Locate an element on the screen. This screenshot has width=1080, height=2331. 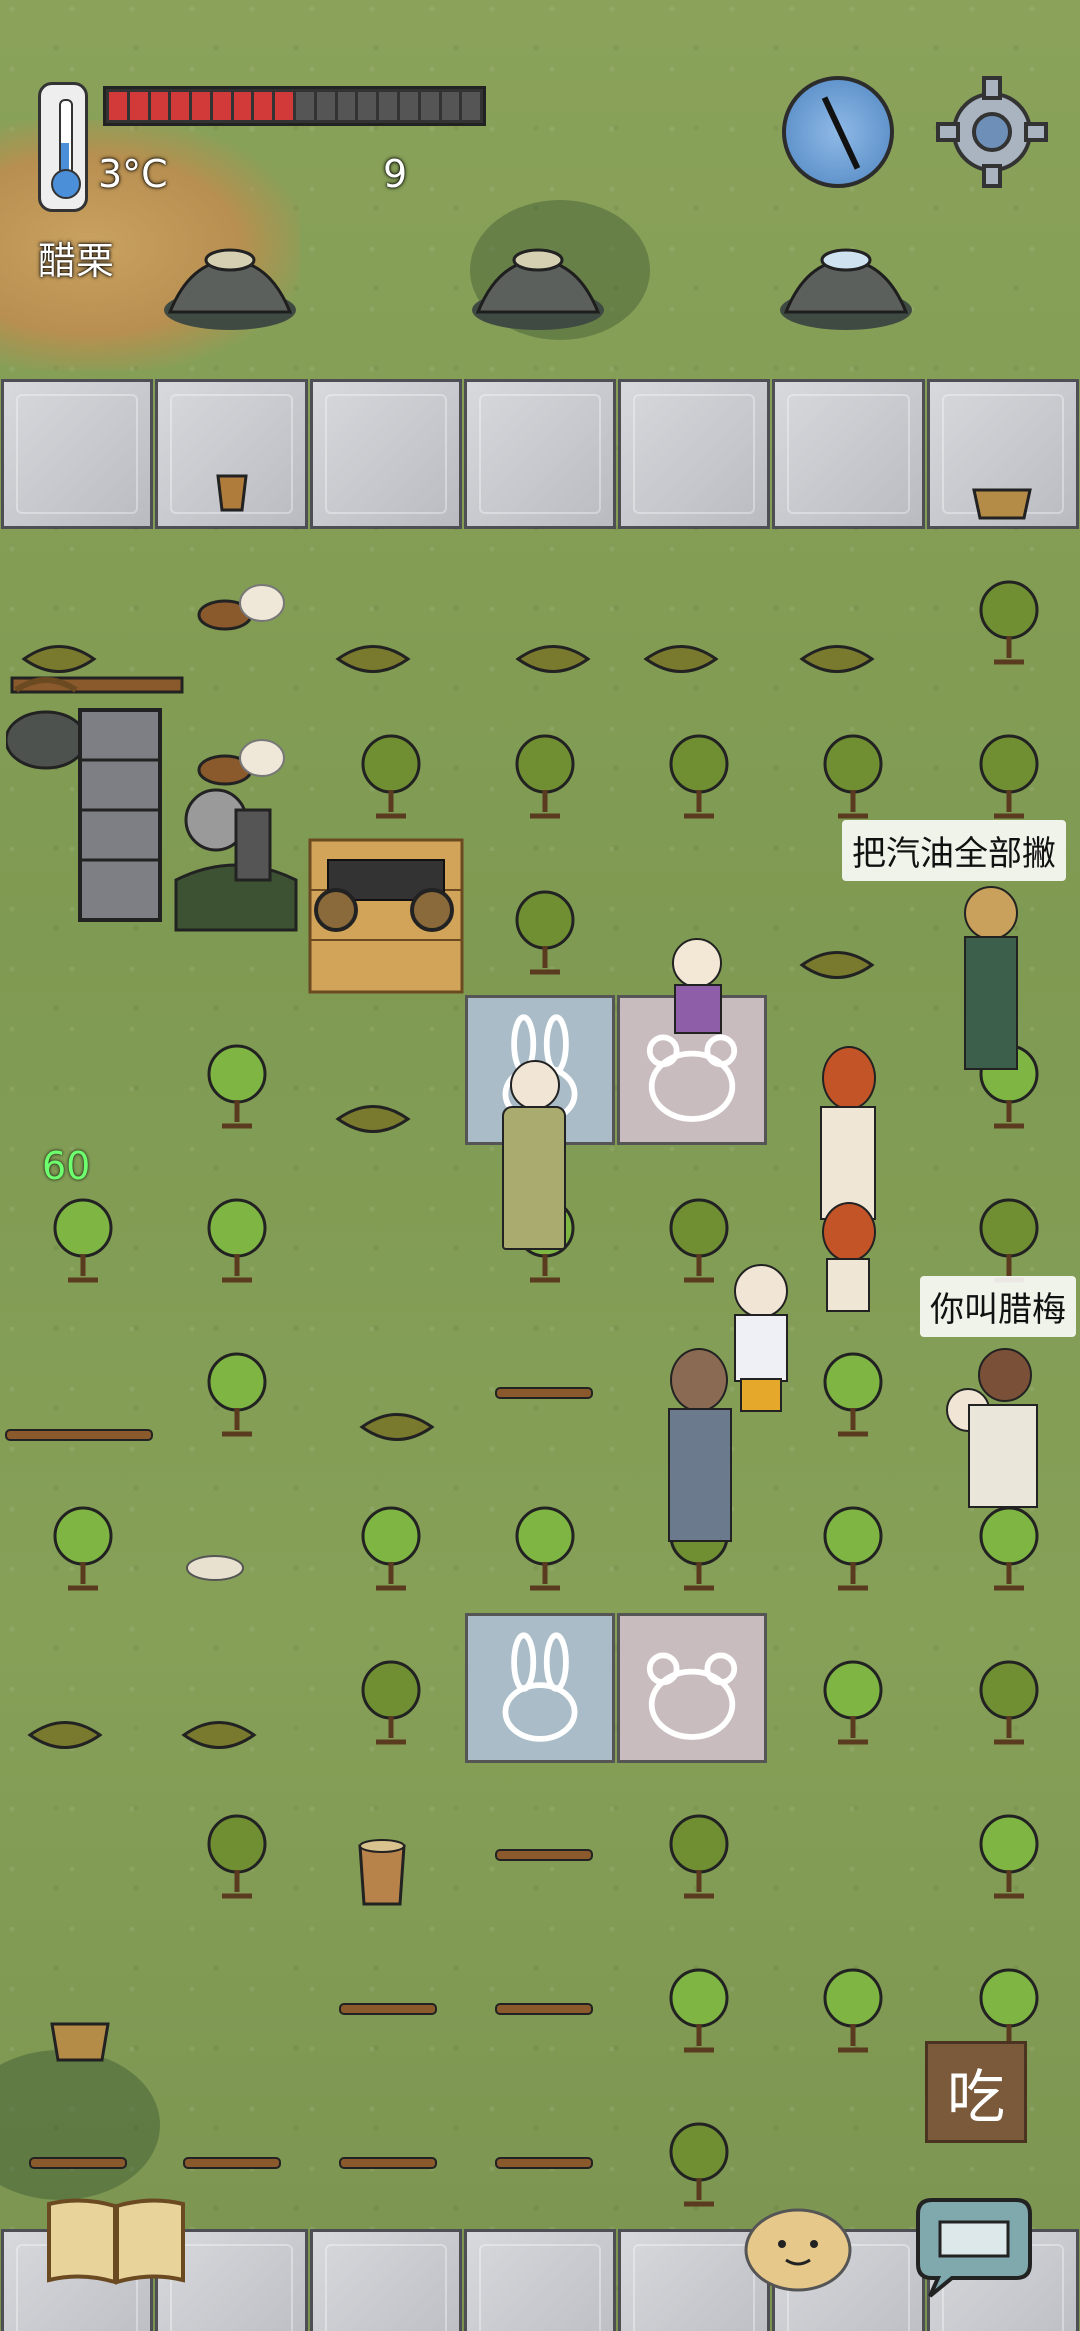
speech-bubble: 你叫腊梅 is located at coordinates (998, 1306).